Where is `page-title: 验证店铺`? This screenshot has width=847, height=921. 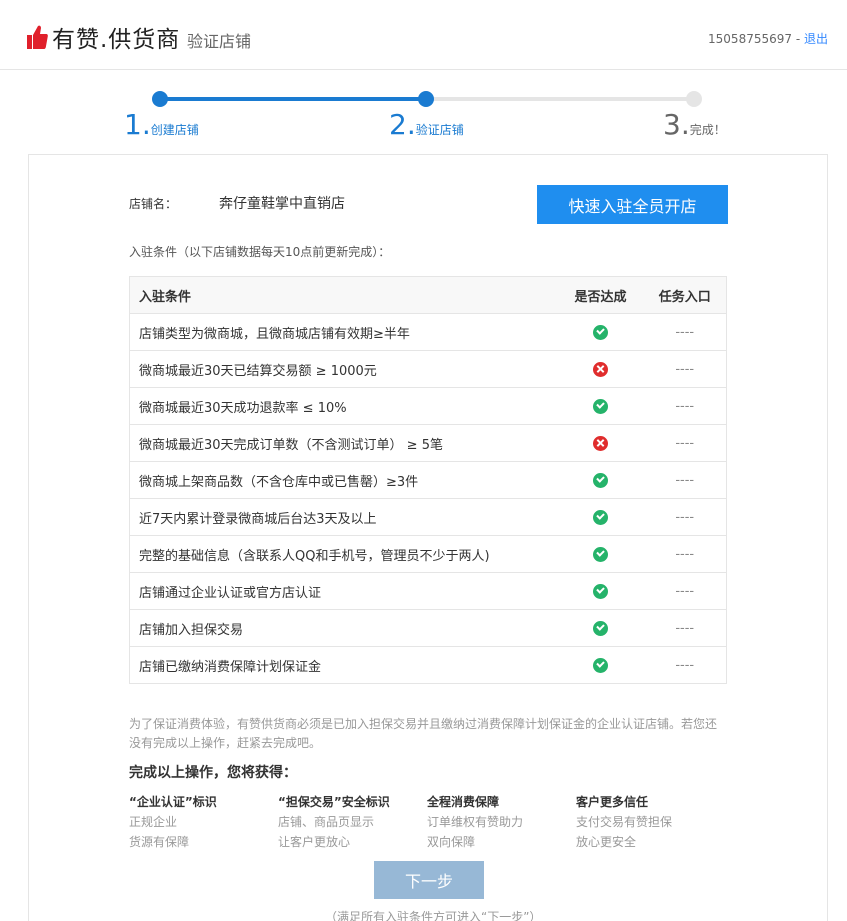 page-title: 验证店铺 is located at coordinates (219, 41).